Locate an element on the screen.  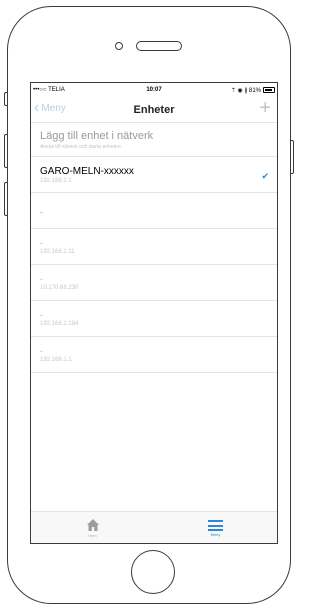
list-item: - 192.168.1.1 is located at coordinates (154, 355).